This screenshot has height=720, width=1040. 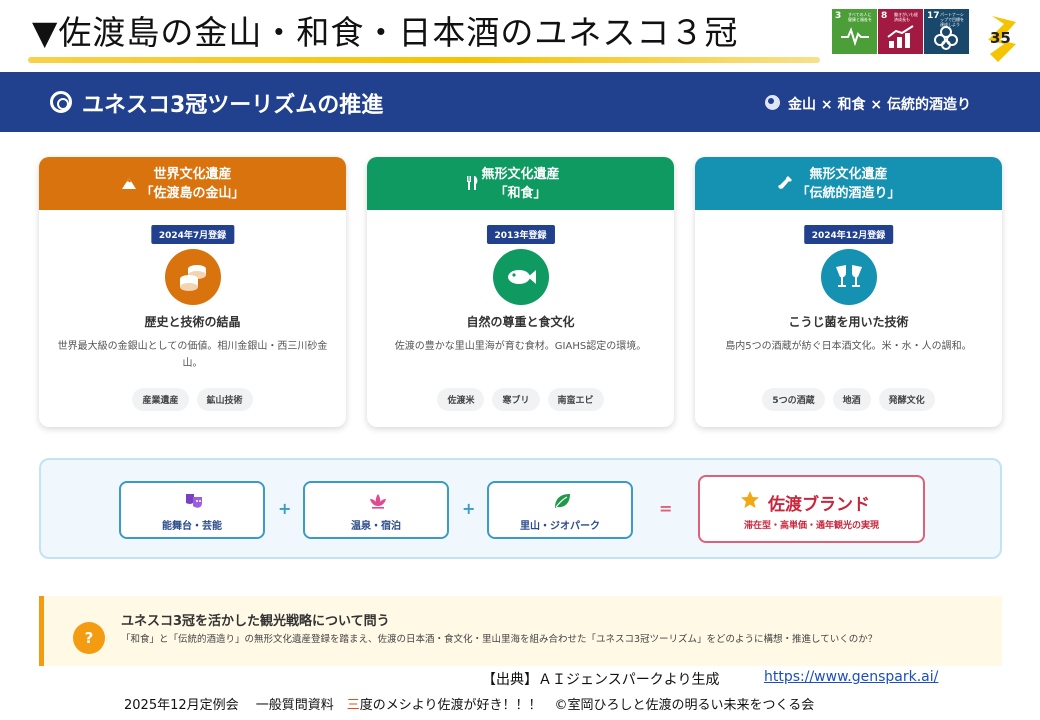 What do you see at coordinates (192, 399) in the screenshot?
I see `card-tags: 産業遺産 鉱山技術` at bounding box center [192, 399].